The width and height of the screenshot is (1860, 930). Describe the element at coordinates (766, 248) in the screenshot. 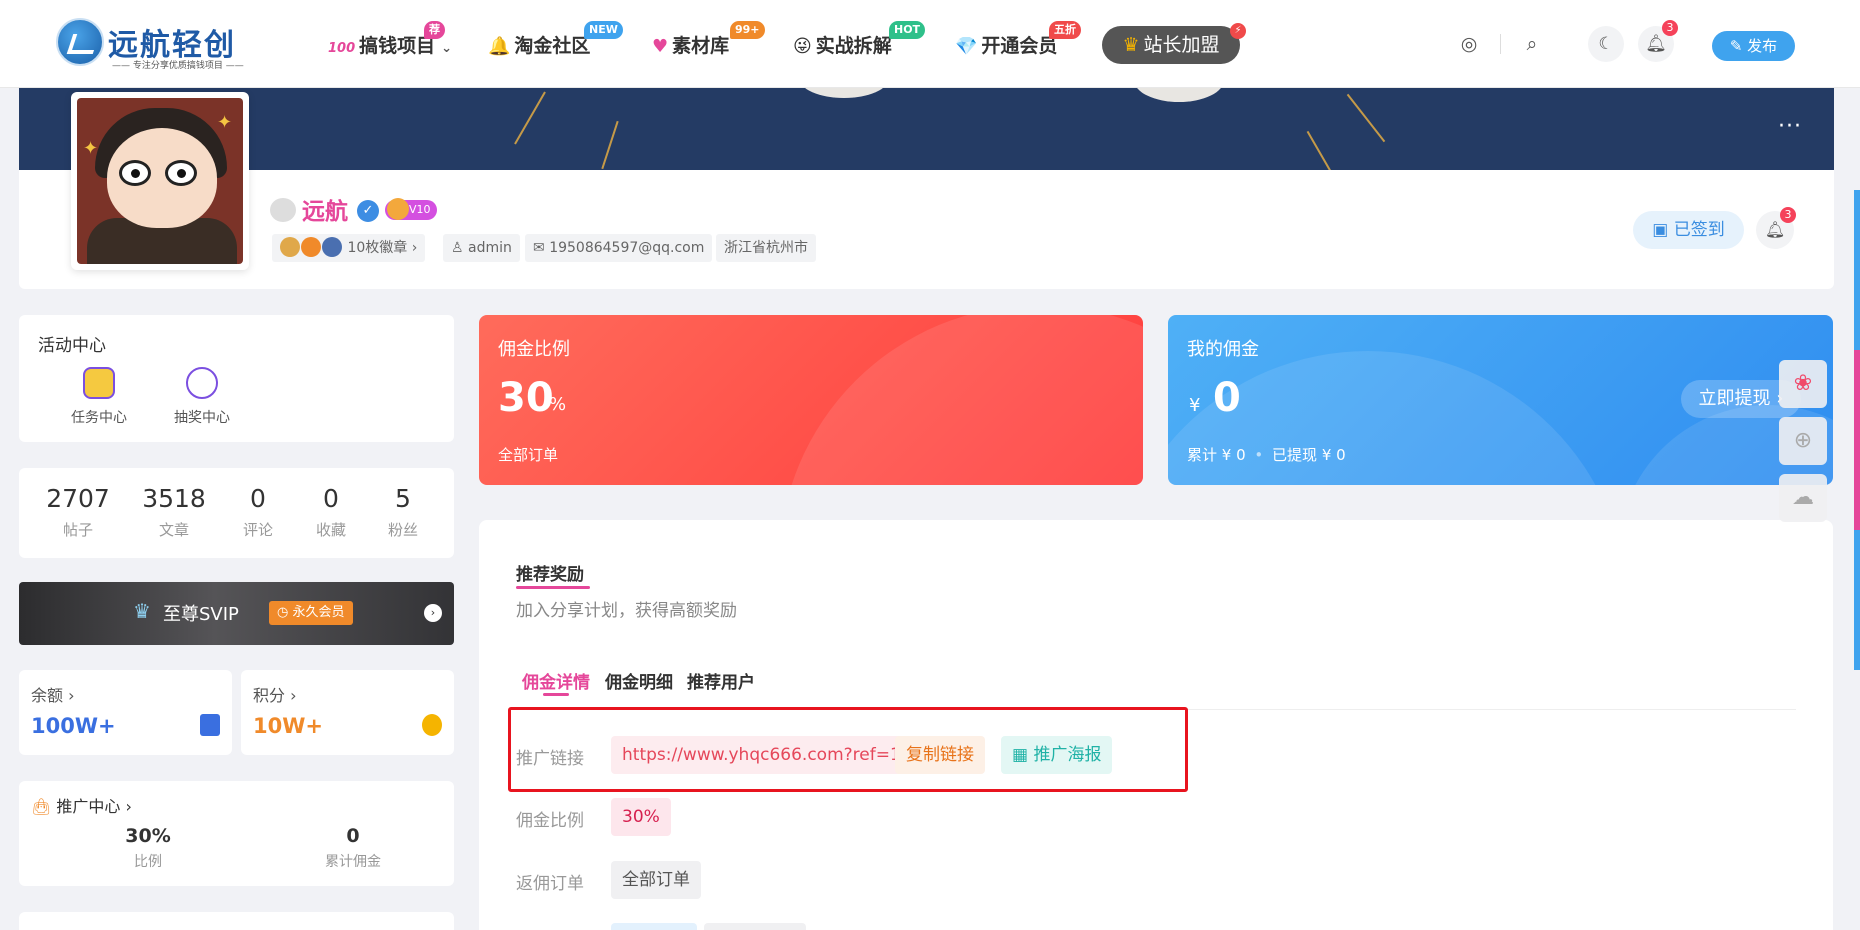

I see `location-chip: 浙江省杭州市` at that location.